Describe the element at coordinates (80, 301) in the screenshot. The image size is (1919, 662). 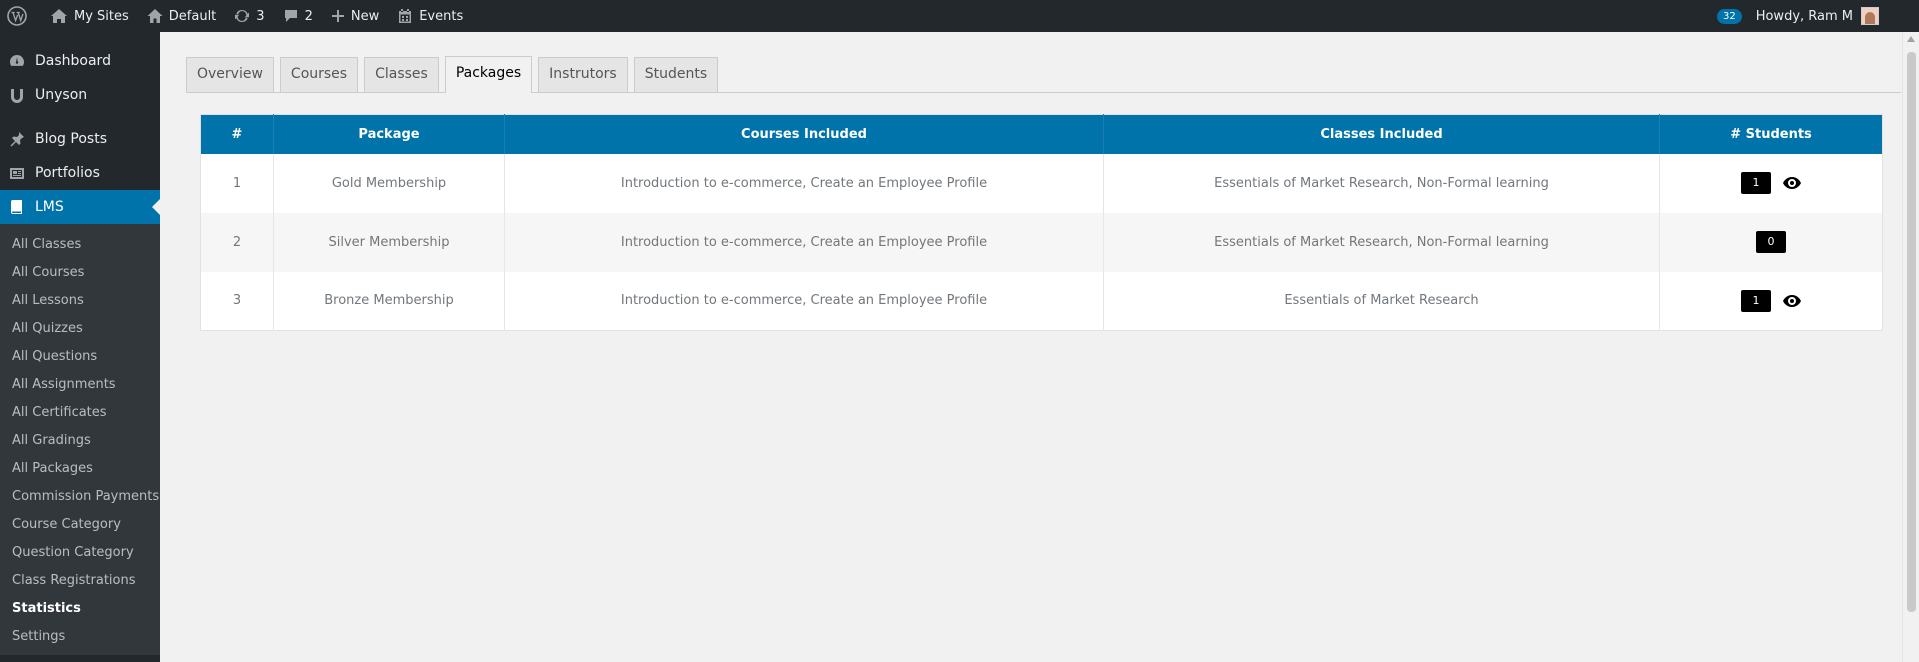
I see `submenu-all-lessons: All Lessons` at that location.